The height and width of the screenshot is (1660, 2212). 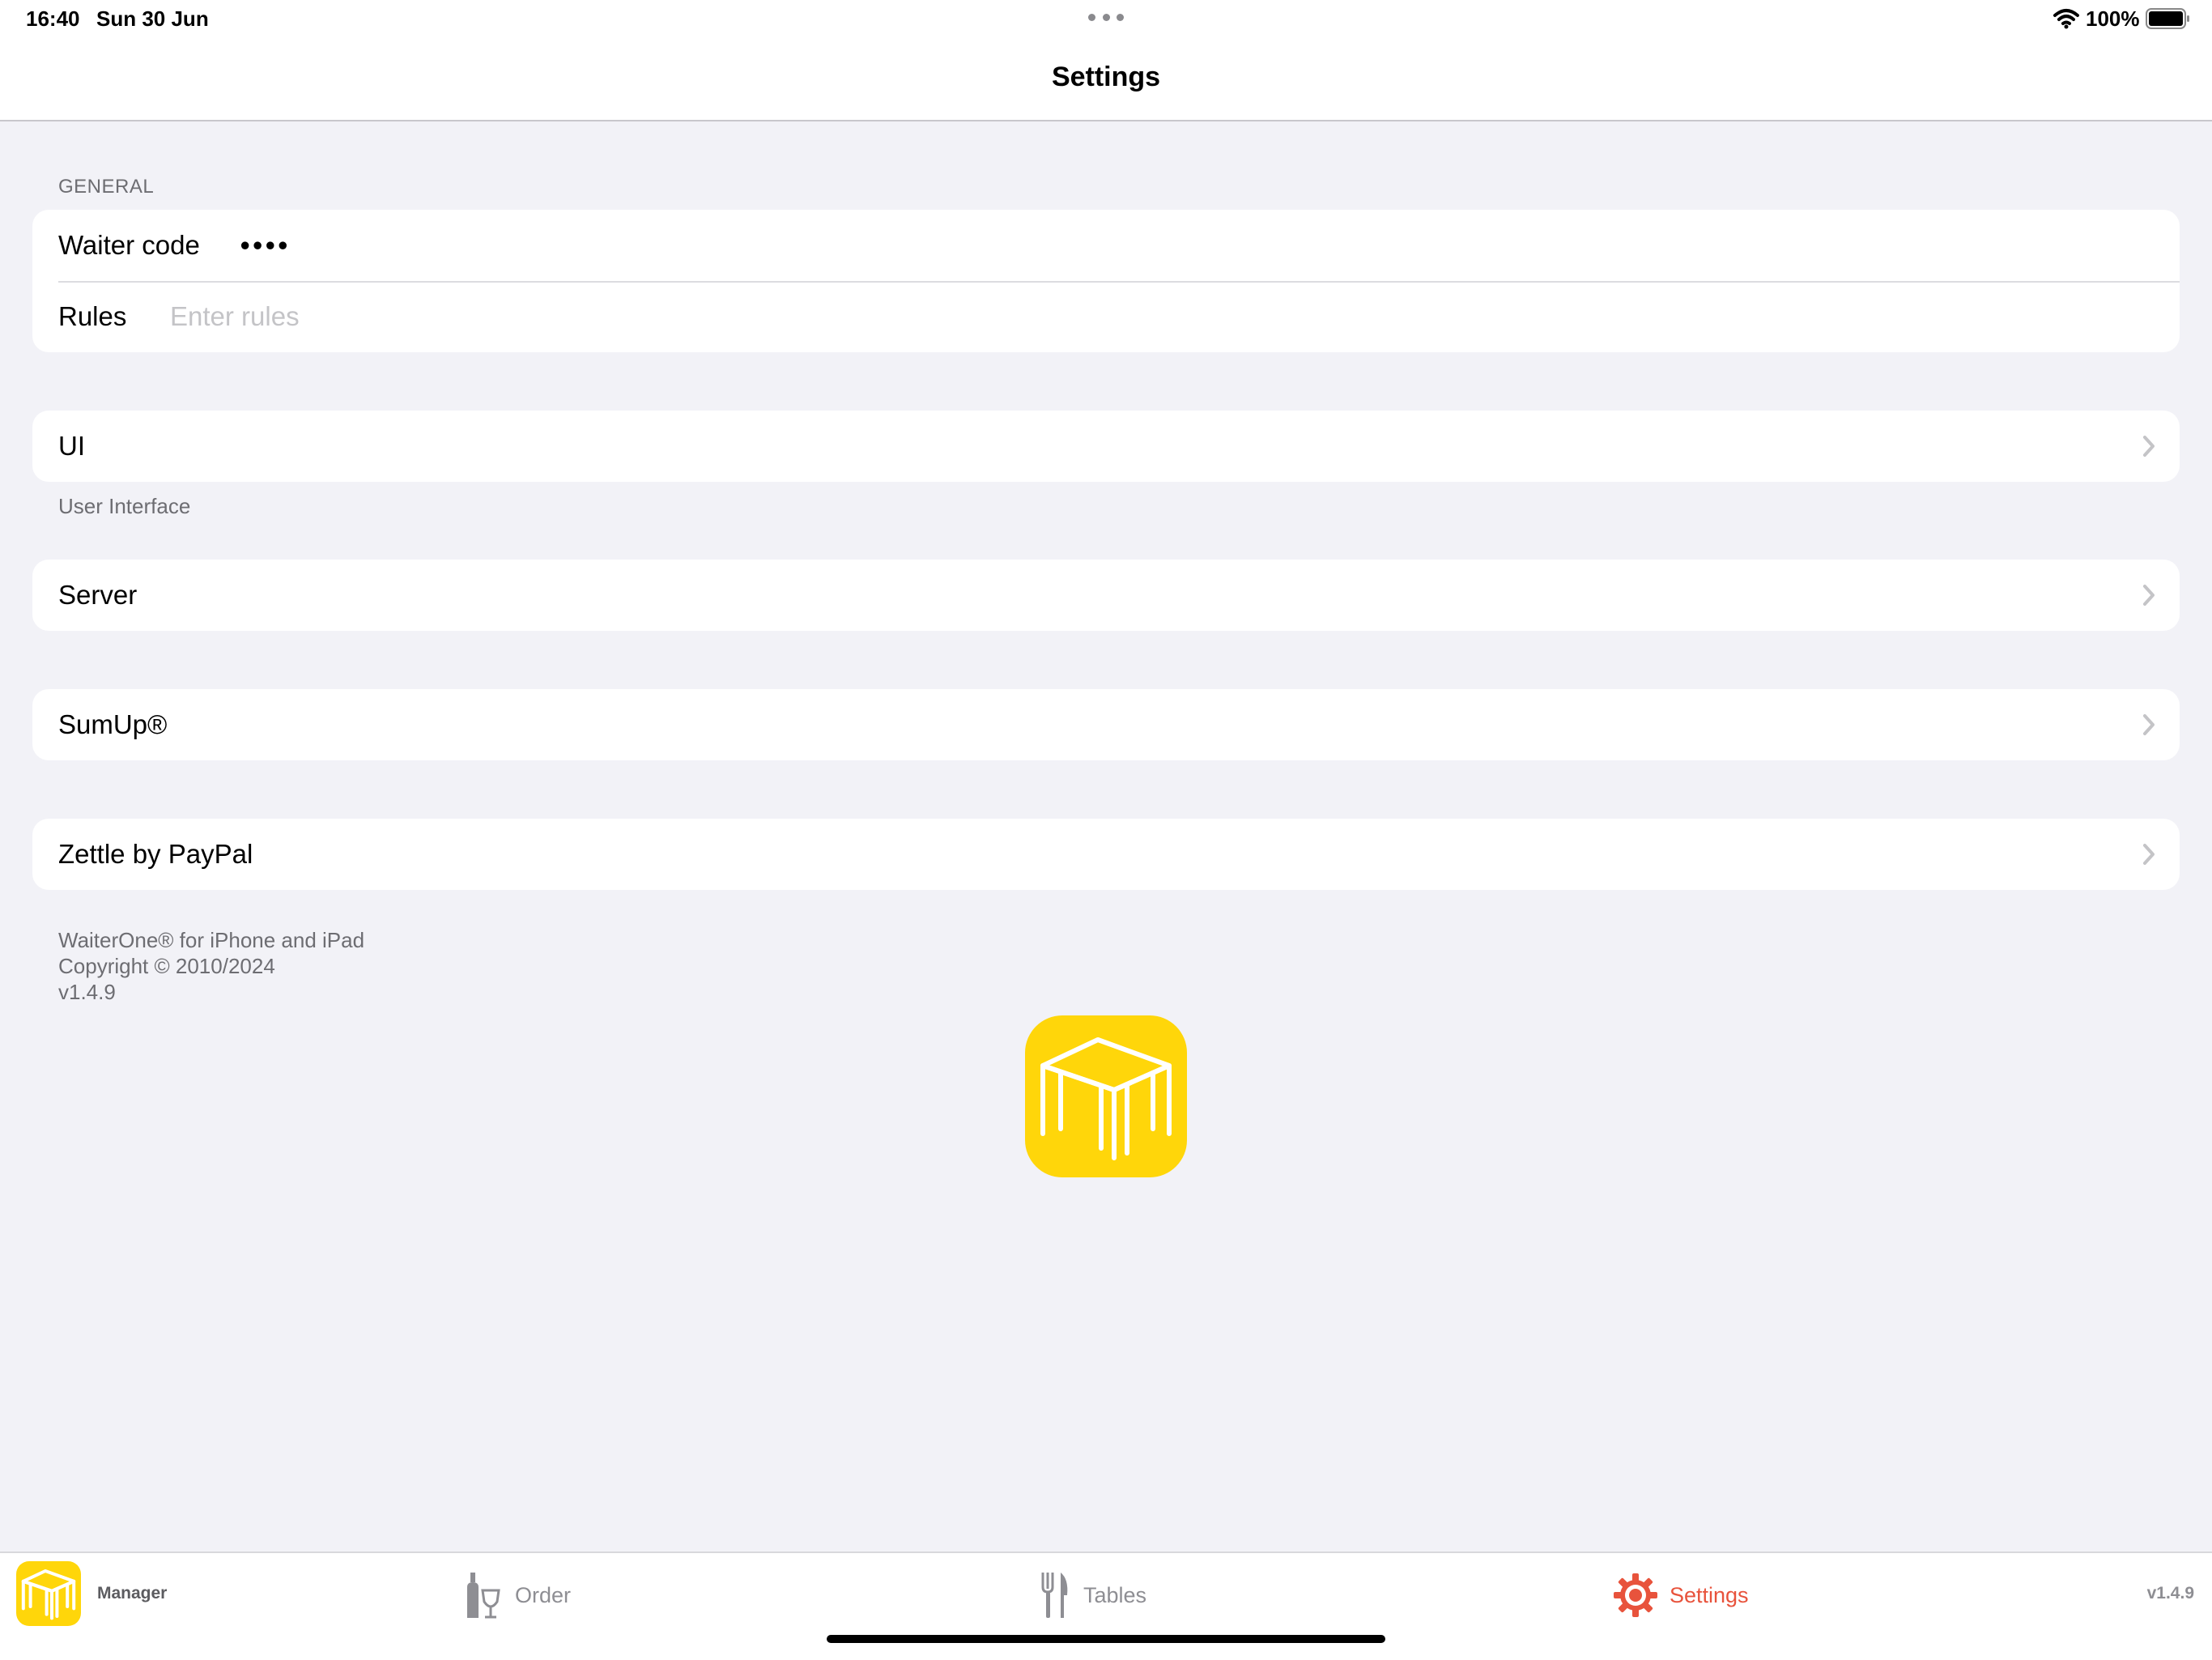 What do you see at coordinates (1142, 316) in the screenshot?
I see `rules-input` at bounding box center [1142, 316].